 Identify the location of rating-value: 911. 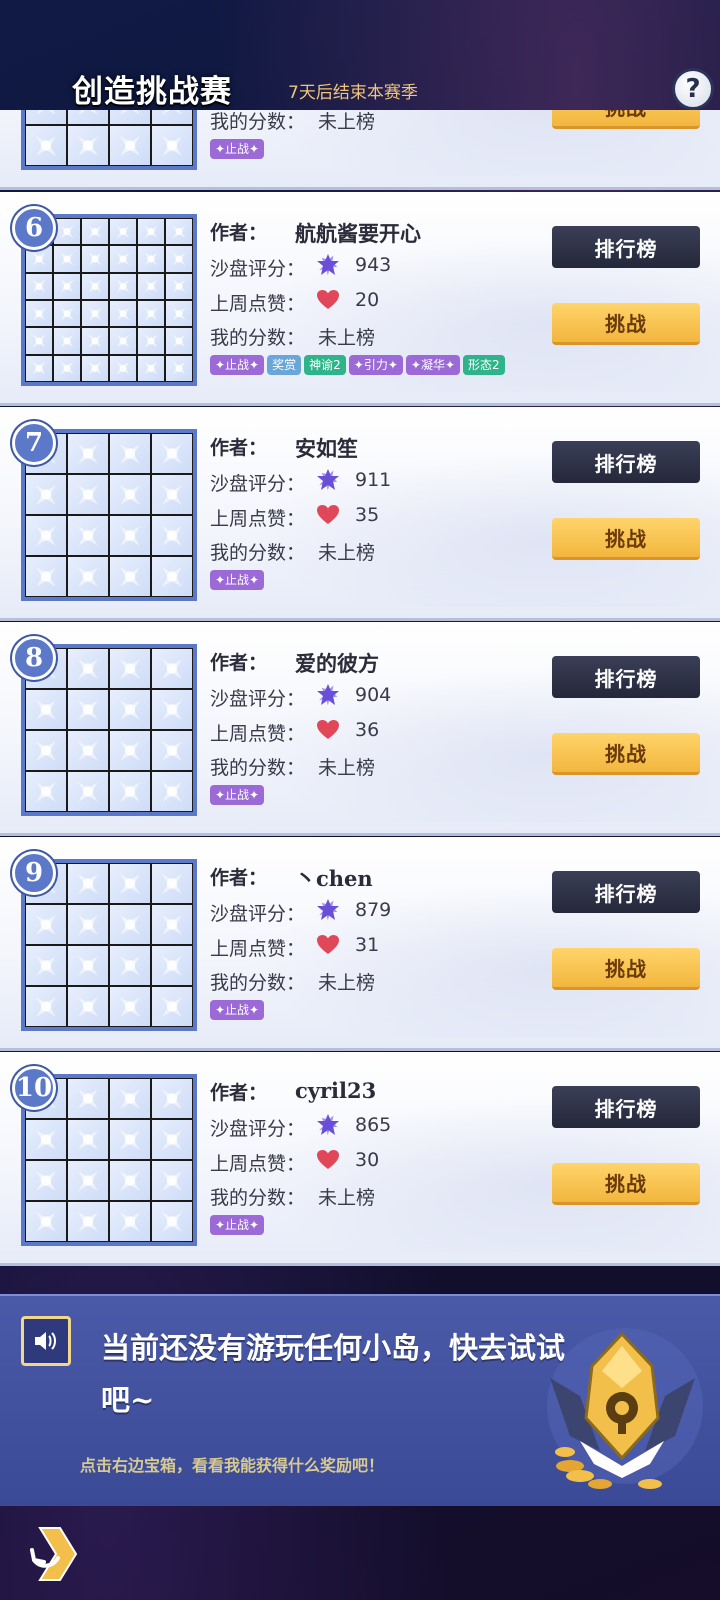
(373, 480).